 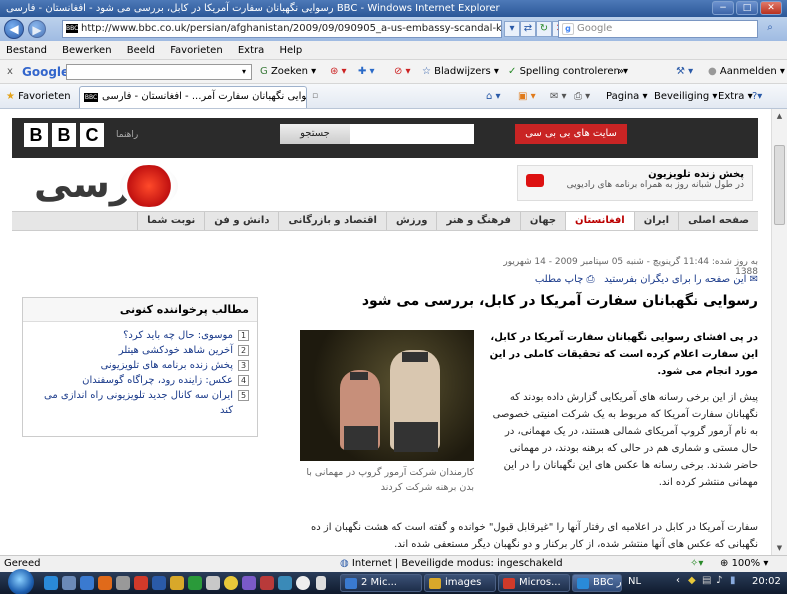 I want to click on zoeken-button: G Zoeken ▾, so click(x=288, y=72).